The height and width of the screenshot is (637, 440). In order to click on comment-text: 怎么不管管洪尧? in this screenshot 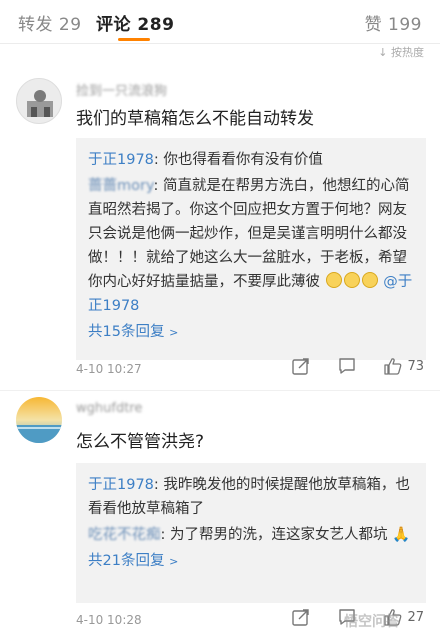, I will do `click(140, 442)`.